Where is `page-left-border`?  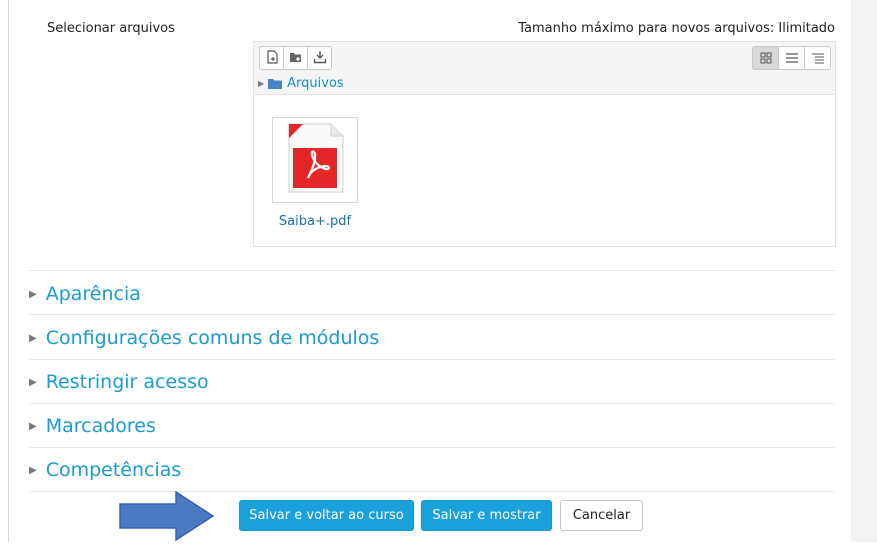
page-left-border is located at coordinates (8, 271).